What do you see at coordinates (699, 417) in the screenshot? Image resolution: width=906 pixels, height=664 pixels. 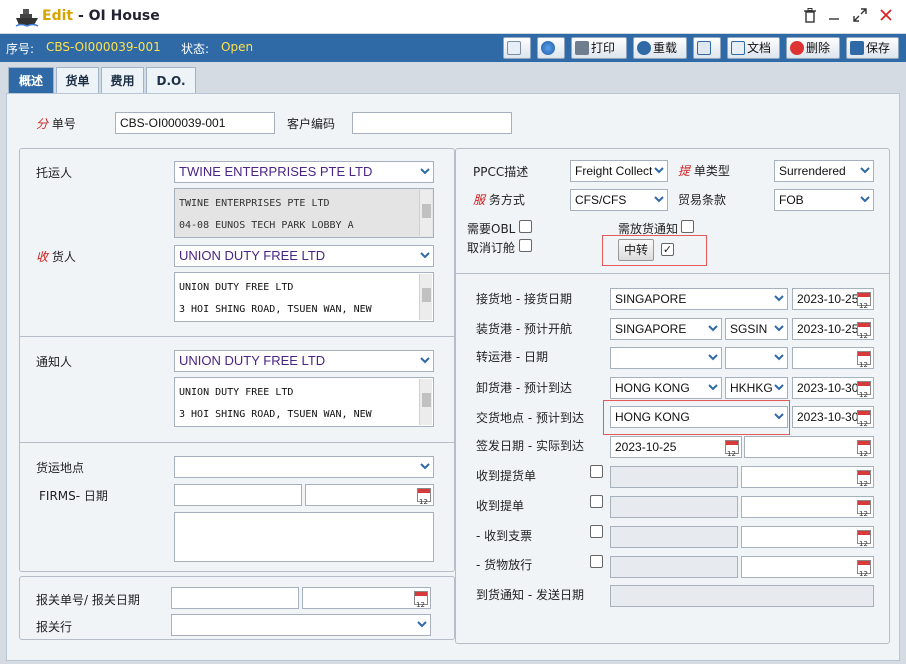 I see `delivery-place-select: HONG KONG` at bounding box center [699, 417].